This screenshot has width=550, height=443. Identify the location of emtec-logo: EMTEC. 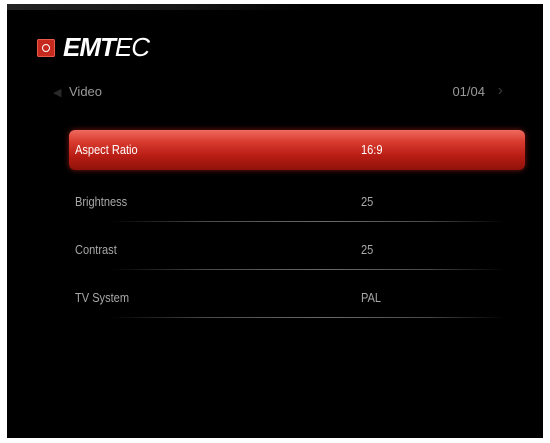
(93, 47).